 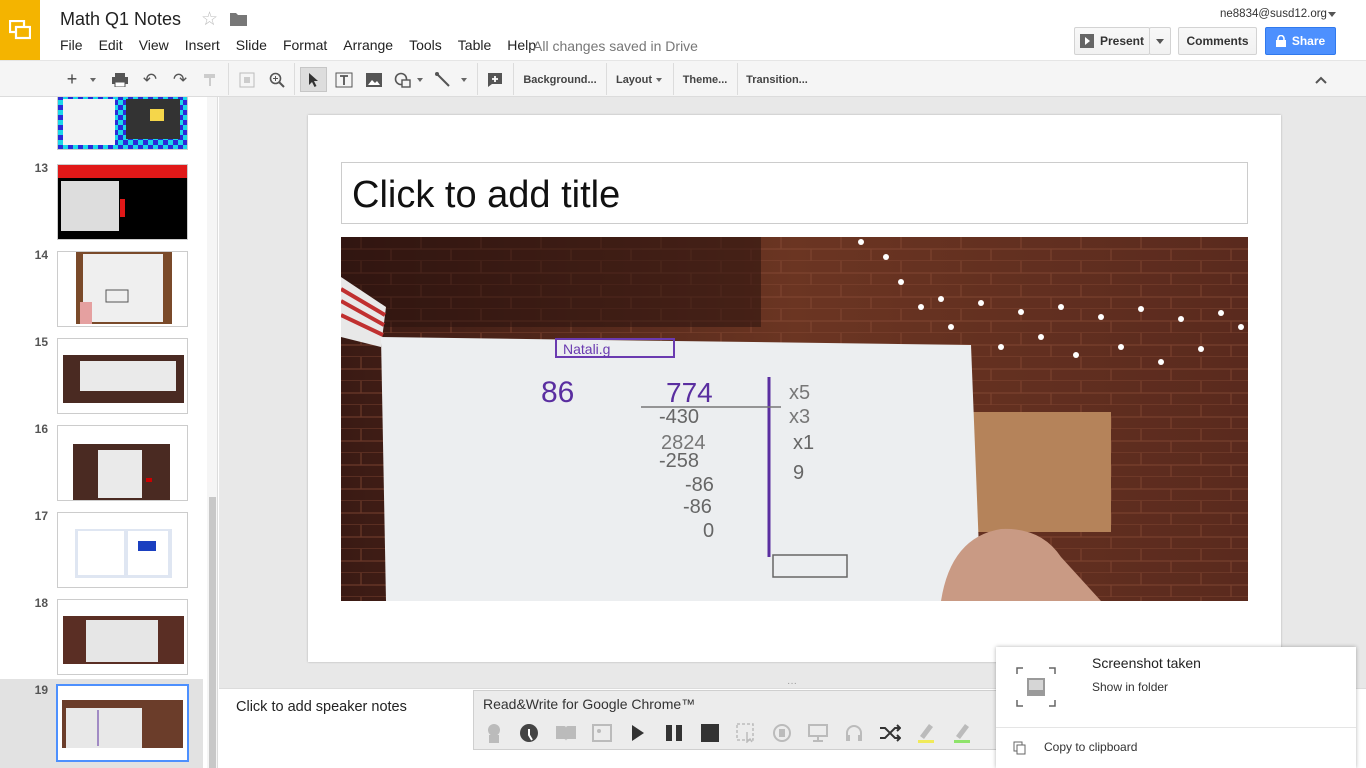 What do you see at coordinates (20, 30) in the screenshot?
I see `slides-logo-icon` at bounding box center [20, 30].